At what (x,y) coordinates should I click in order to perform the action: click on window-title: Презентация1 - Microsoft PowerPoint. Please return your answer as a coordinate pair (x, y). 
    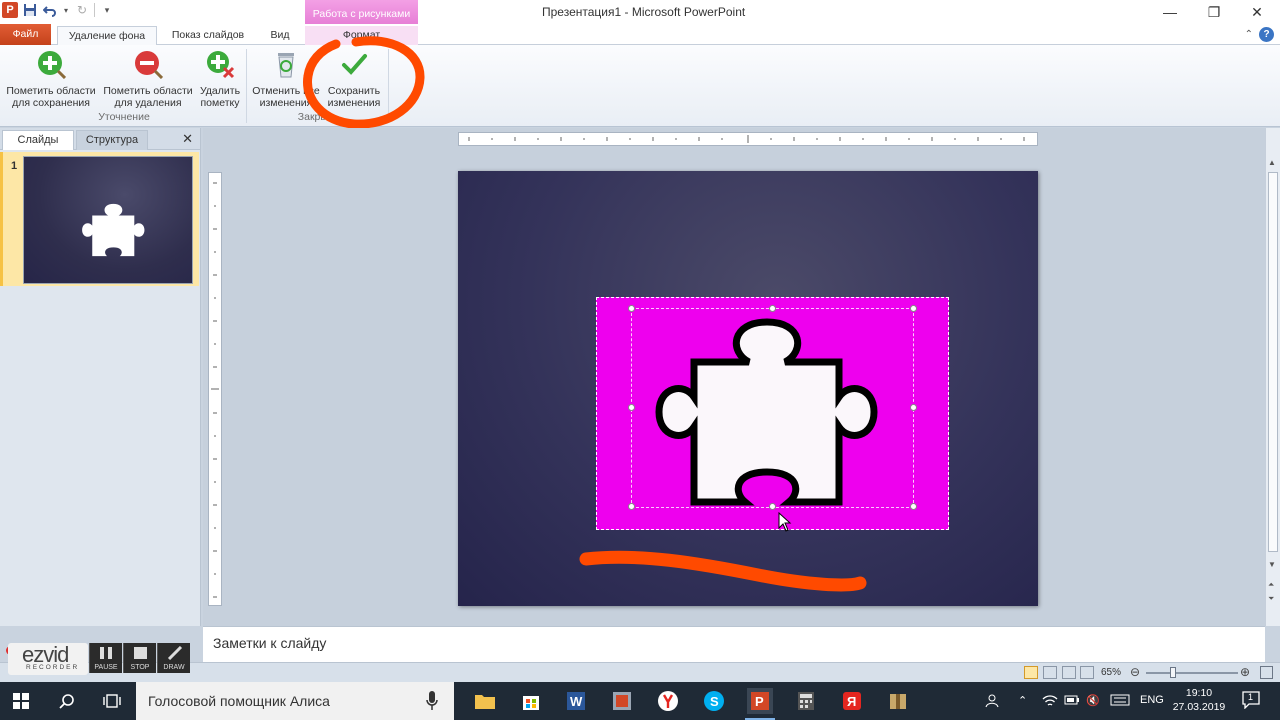
    Looking at the image, I should click on (644, 12).